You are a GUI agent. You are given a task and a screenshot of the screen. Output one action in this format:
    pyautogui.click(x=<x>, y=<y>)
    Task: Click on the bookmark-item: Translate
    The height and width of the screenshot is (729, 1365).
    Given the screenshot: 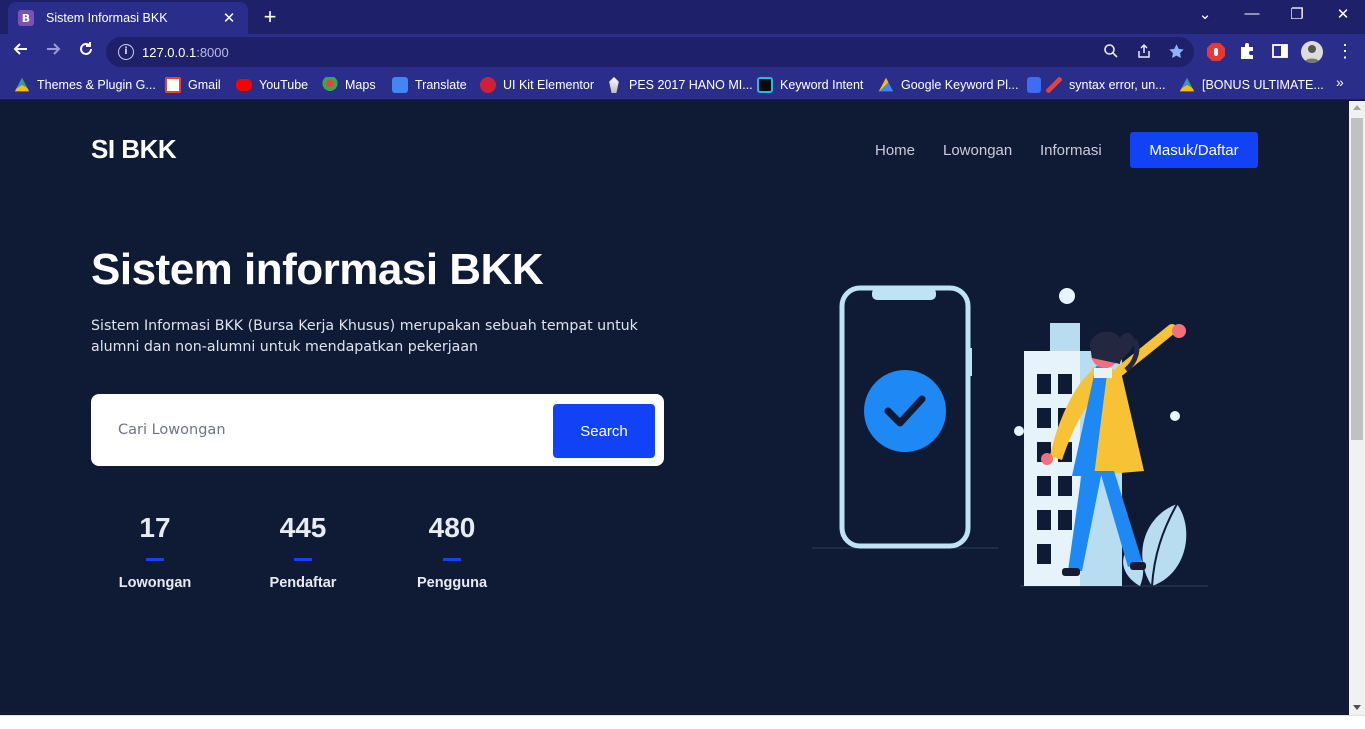 What is the action you would take?
    pyautogui.click(x=429, y=85)
    